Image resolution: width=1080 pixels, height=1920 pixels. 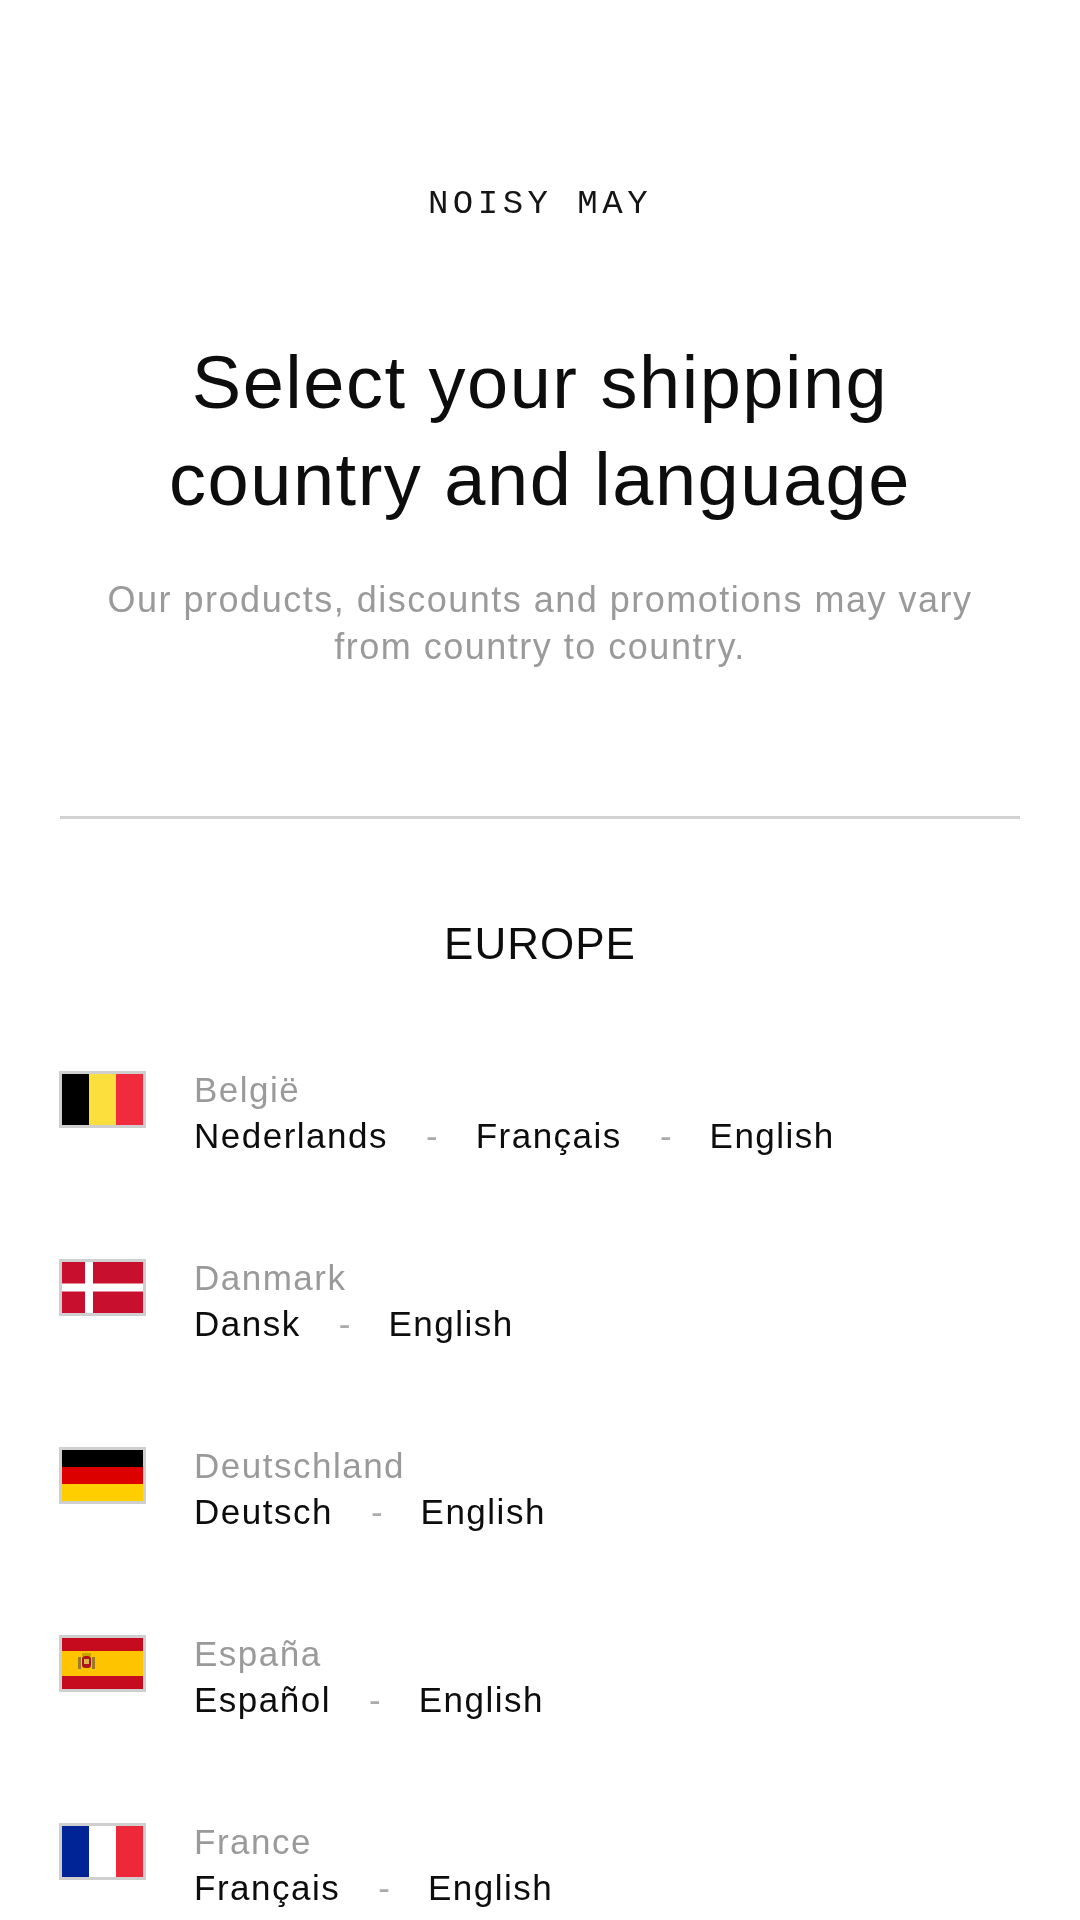 I want to click on language-link: Deutsch, so click(x=263, y=1512).